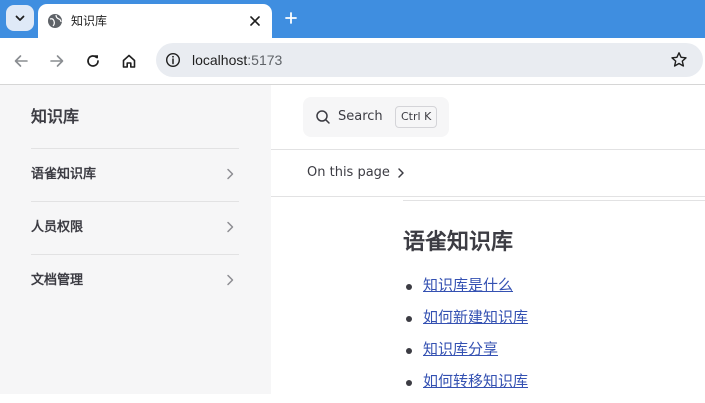  I want to click on search-button: Search Ctrl K, so click(376, 117).